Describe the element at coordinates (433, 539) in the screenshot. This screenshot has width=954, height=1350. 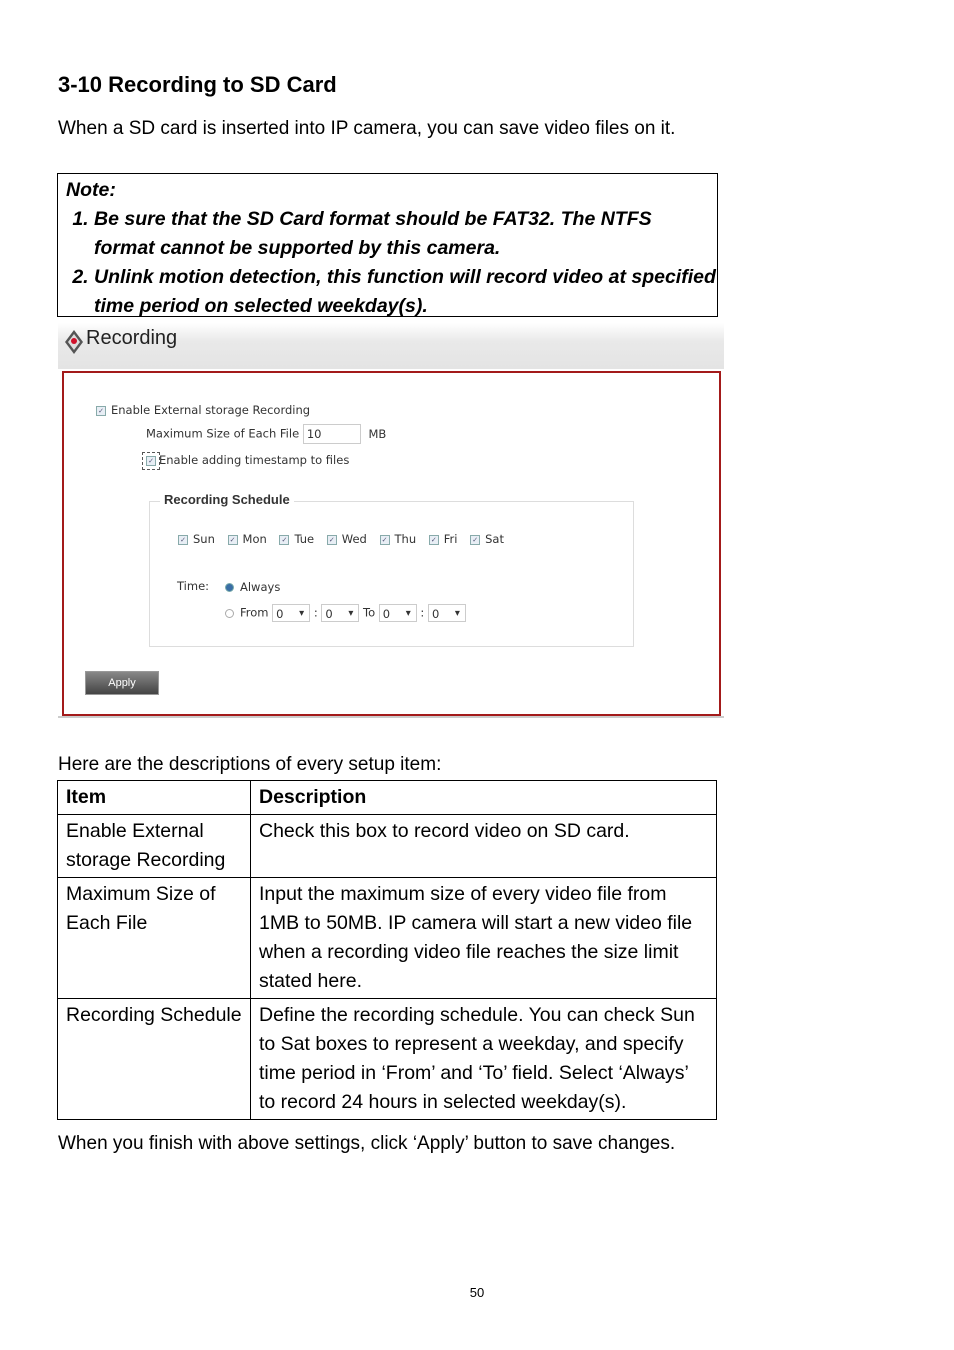
I see `day-checkbox-fri: ✓` at that location.